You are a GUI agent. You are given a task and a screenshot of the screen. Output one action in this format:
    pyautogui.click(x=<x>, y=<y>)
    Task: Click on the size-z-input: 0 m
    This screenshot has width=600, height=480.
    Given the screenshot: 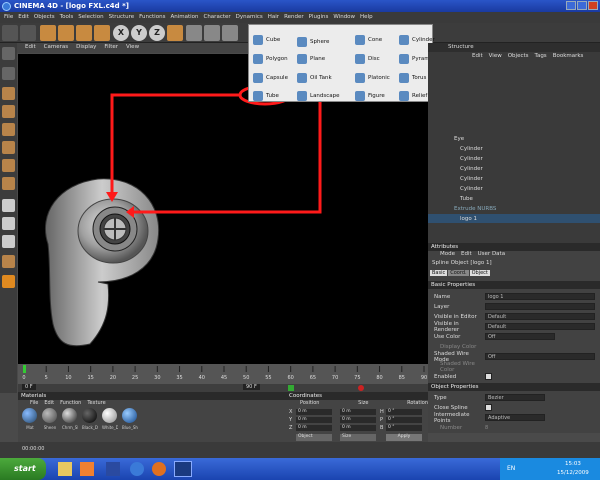 What is the action you would take?
    pyautogui.click(x=358, y=428)
    